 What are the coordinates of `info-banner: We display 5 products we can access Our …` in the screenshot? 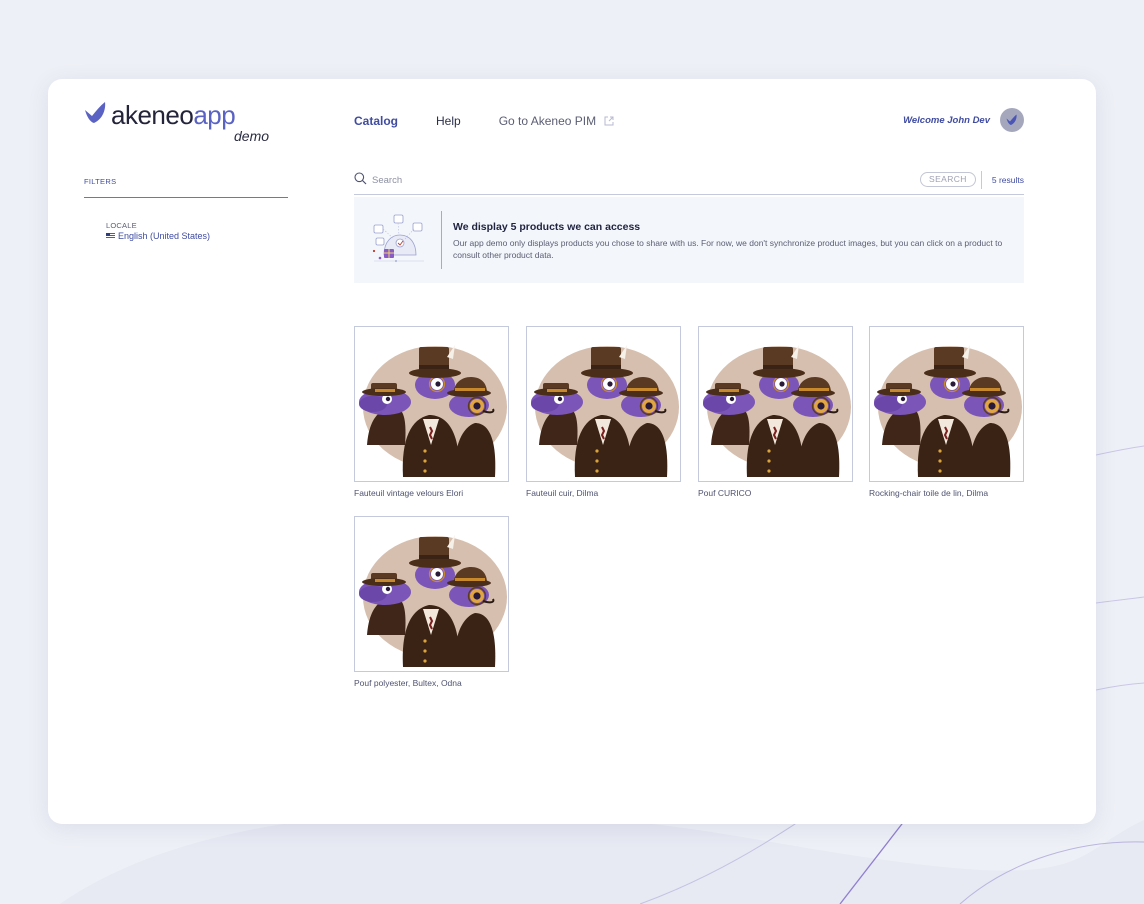 It's located at (689, 240).